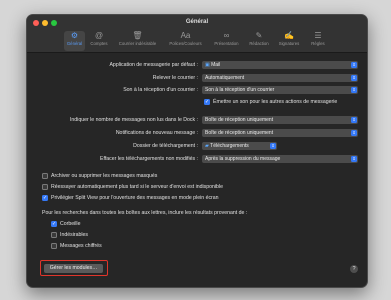 The height and width of the screenshot is (300, 391). I want to click on new-mail-sound-label: Son à la réception d'un courrier :, so click(160, 90).